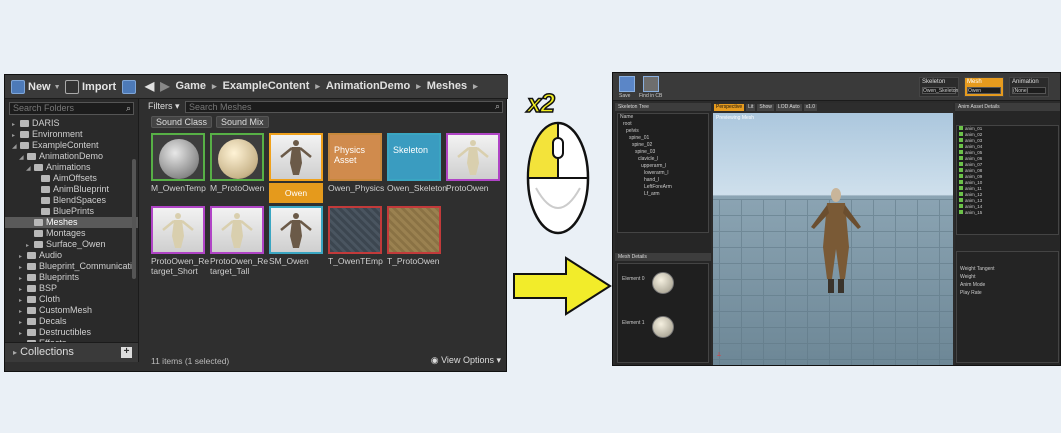 This screenshot has width=1061, height=433. I want to click on folder-item: AnimBlueprint, so click(71, 189).